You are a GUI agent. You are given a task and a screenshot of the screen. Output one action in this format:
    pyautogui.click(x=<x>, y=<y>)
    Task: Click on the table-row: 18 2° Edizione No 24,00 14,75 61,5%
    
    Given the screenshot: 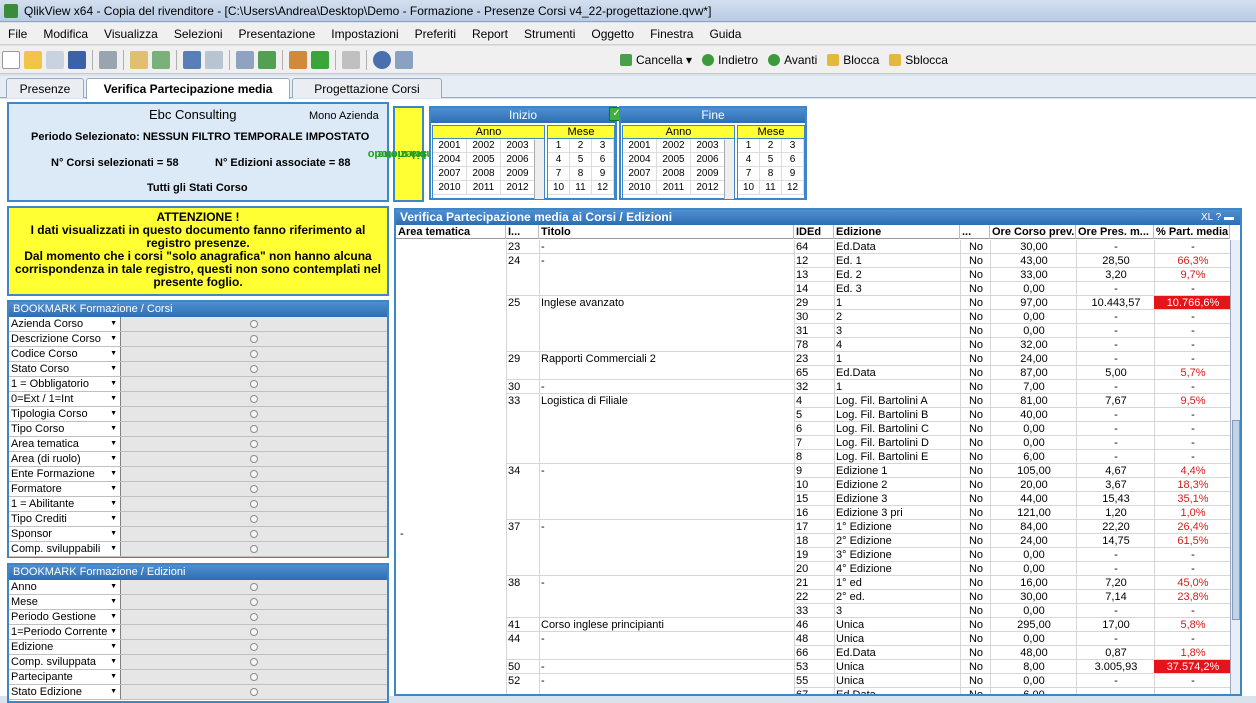 What is the action you would take?
    pyautogui.click(x=813, y=541)
    